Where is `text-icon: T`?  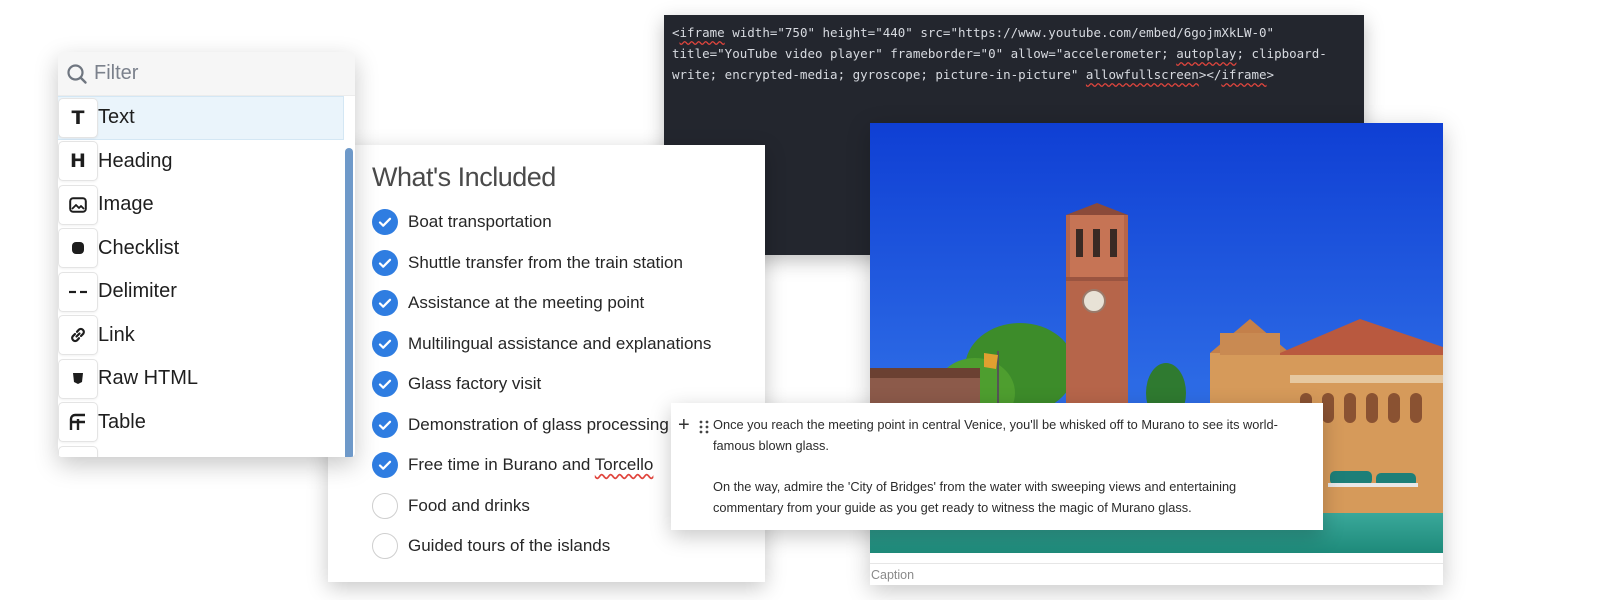
text-icon: T is located at coordinates (78, 117).